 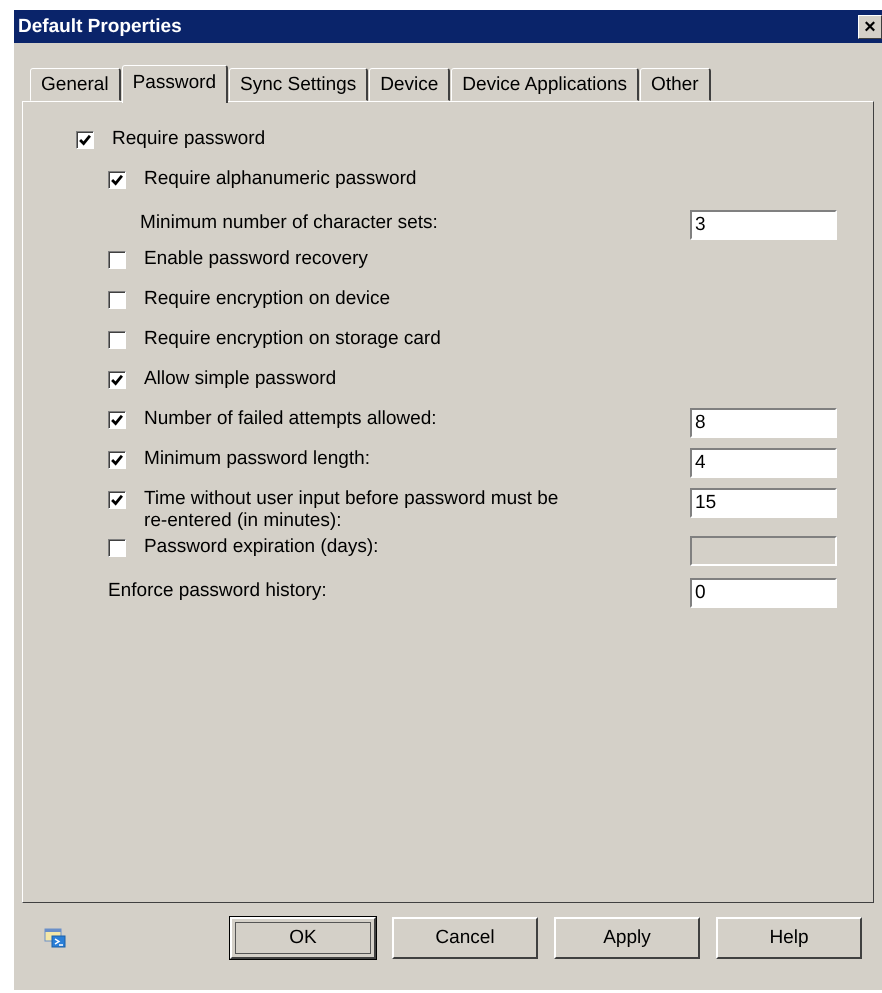 I want to click on dialog-button: OK, so click(x=303, y=938).